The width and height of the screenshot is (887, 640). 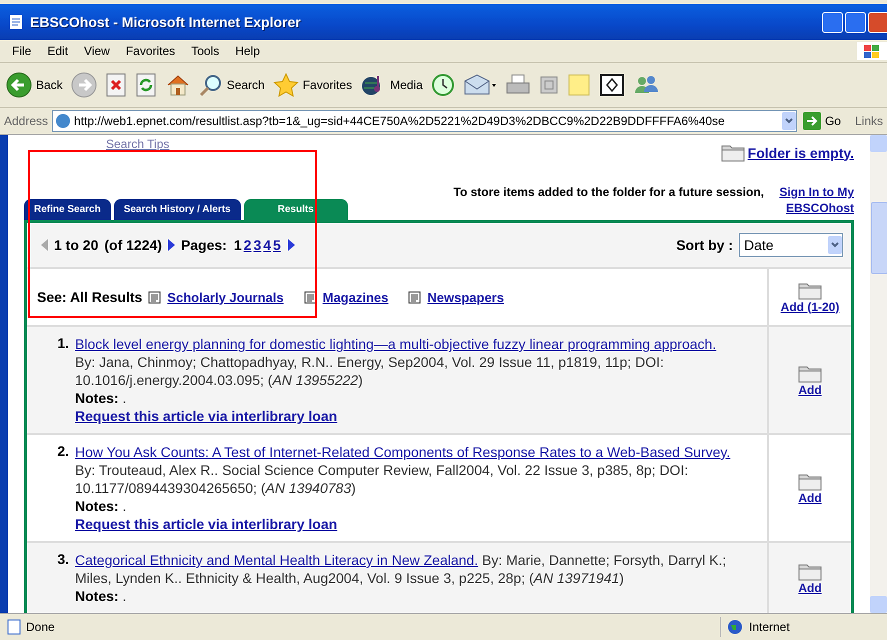 What do you see at coordinates (424, 121) in the screenshot?
I see `address-field: http://web1.epnet.com/resultlist.asp?tb=1&_ug=sid+44CE750A%2D5221%2D49D3%2DBCC9%2D22B9DDFFFFA6%40se` at bounding box center [424, 121].